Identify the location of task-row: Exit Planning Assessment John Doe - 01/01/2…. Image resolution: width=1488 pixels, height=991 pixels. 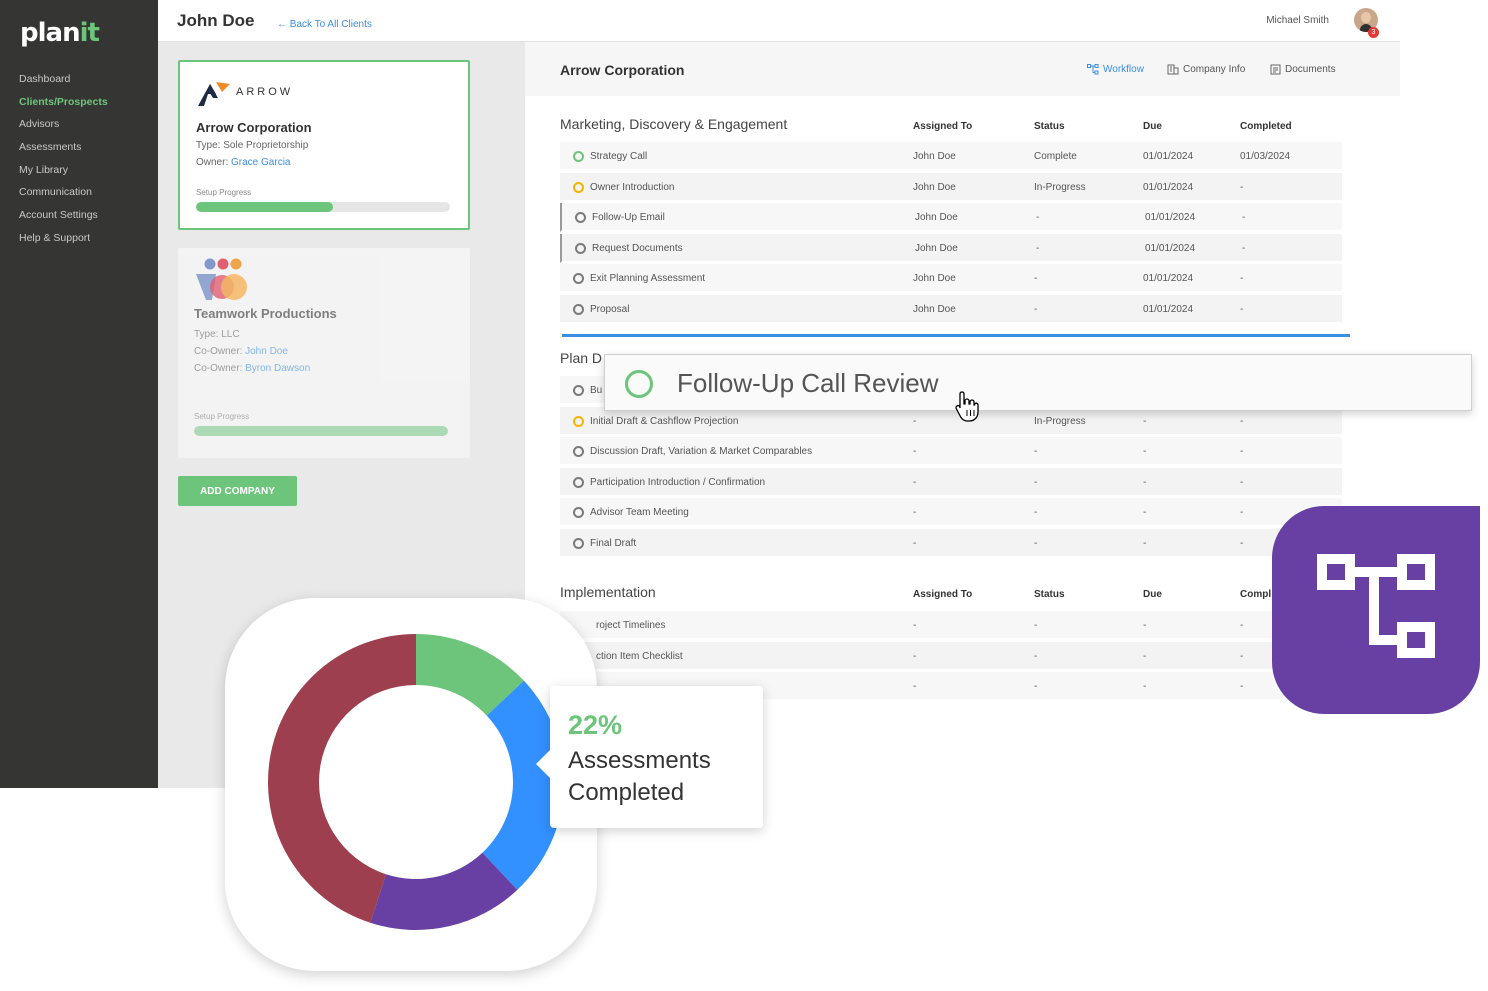
(951, 279).